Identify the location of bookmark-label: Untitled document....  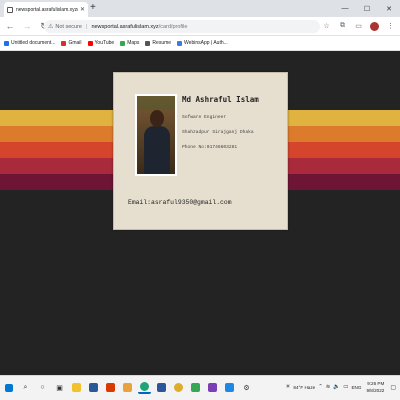
(33, 43).